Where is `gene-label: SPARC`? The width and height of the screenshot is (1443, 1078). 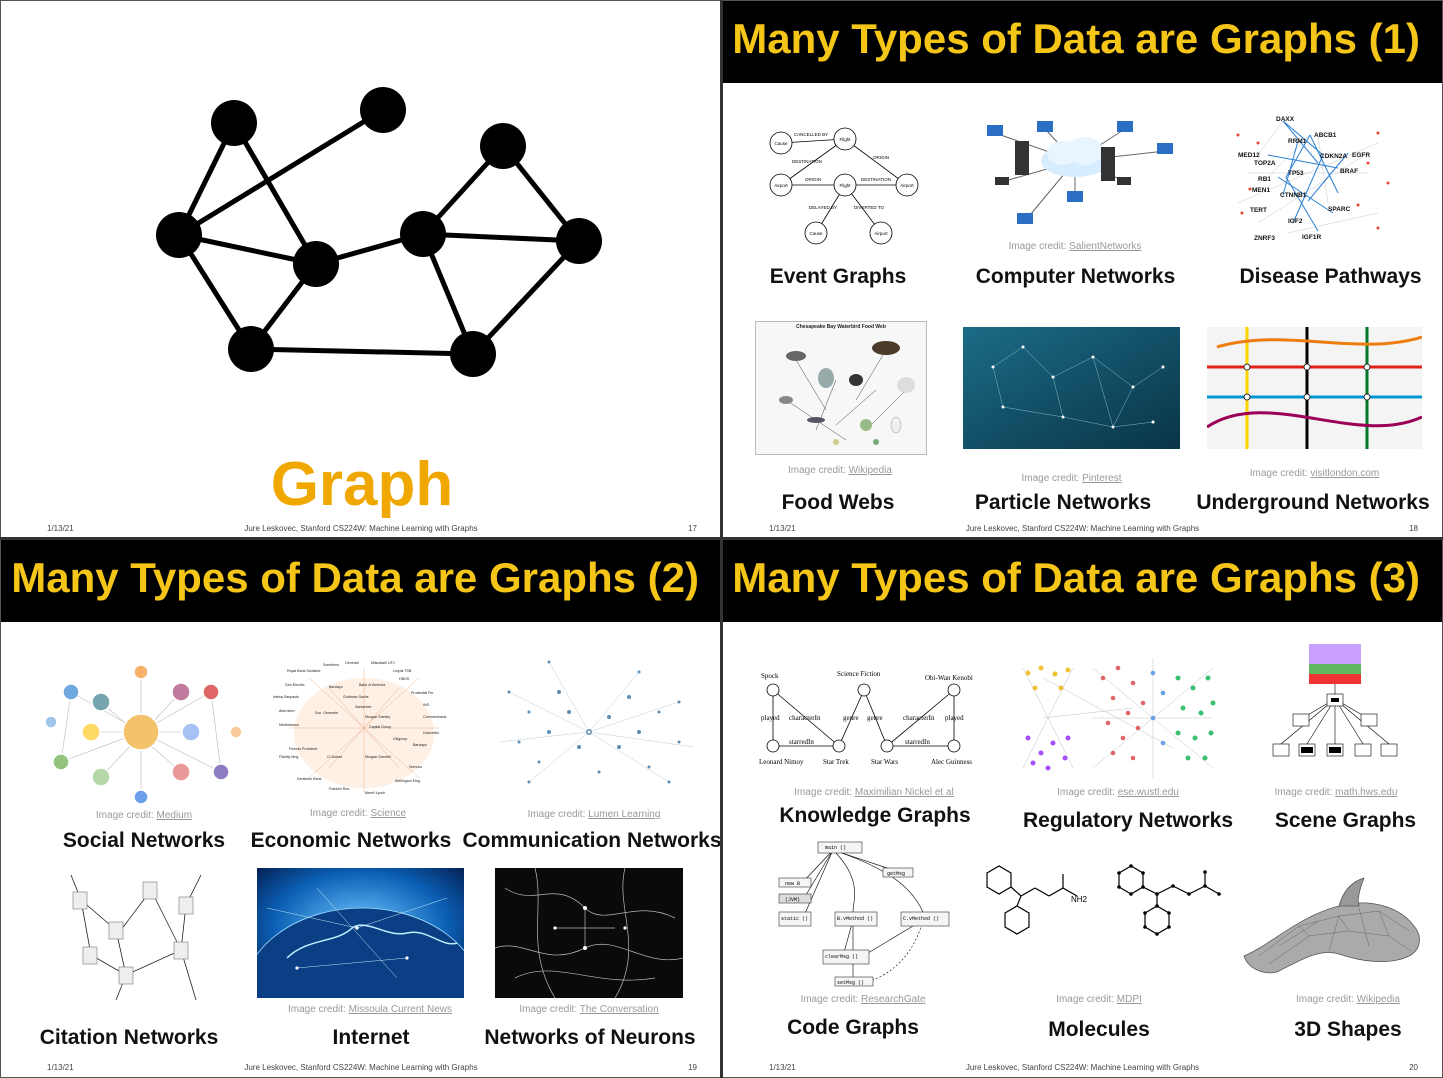 gene-label: SPARC is located at coordinates (1339, 209).